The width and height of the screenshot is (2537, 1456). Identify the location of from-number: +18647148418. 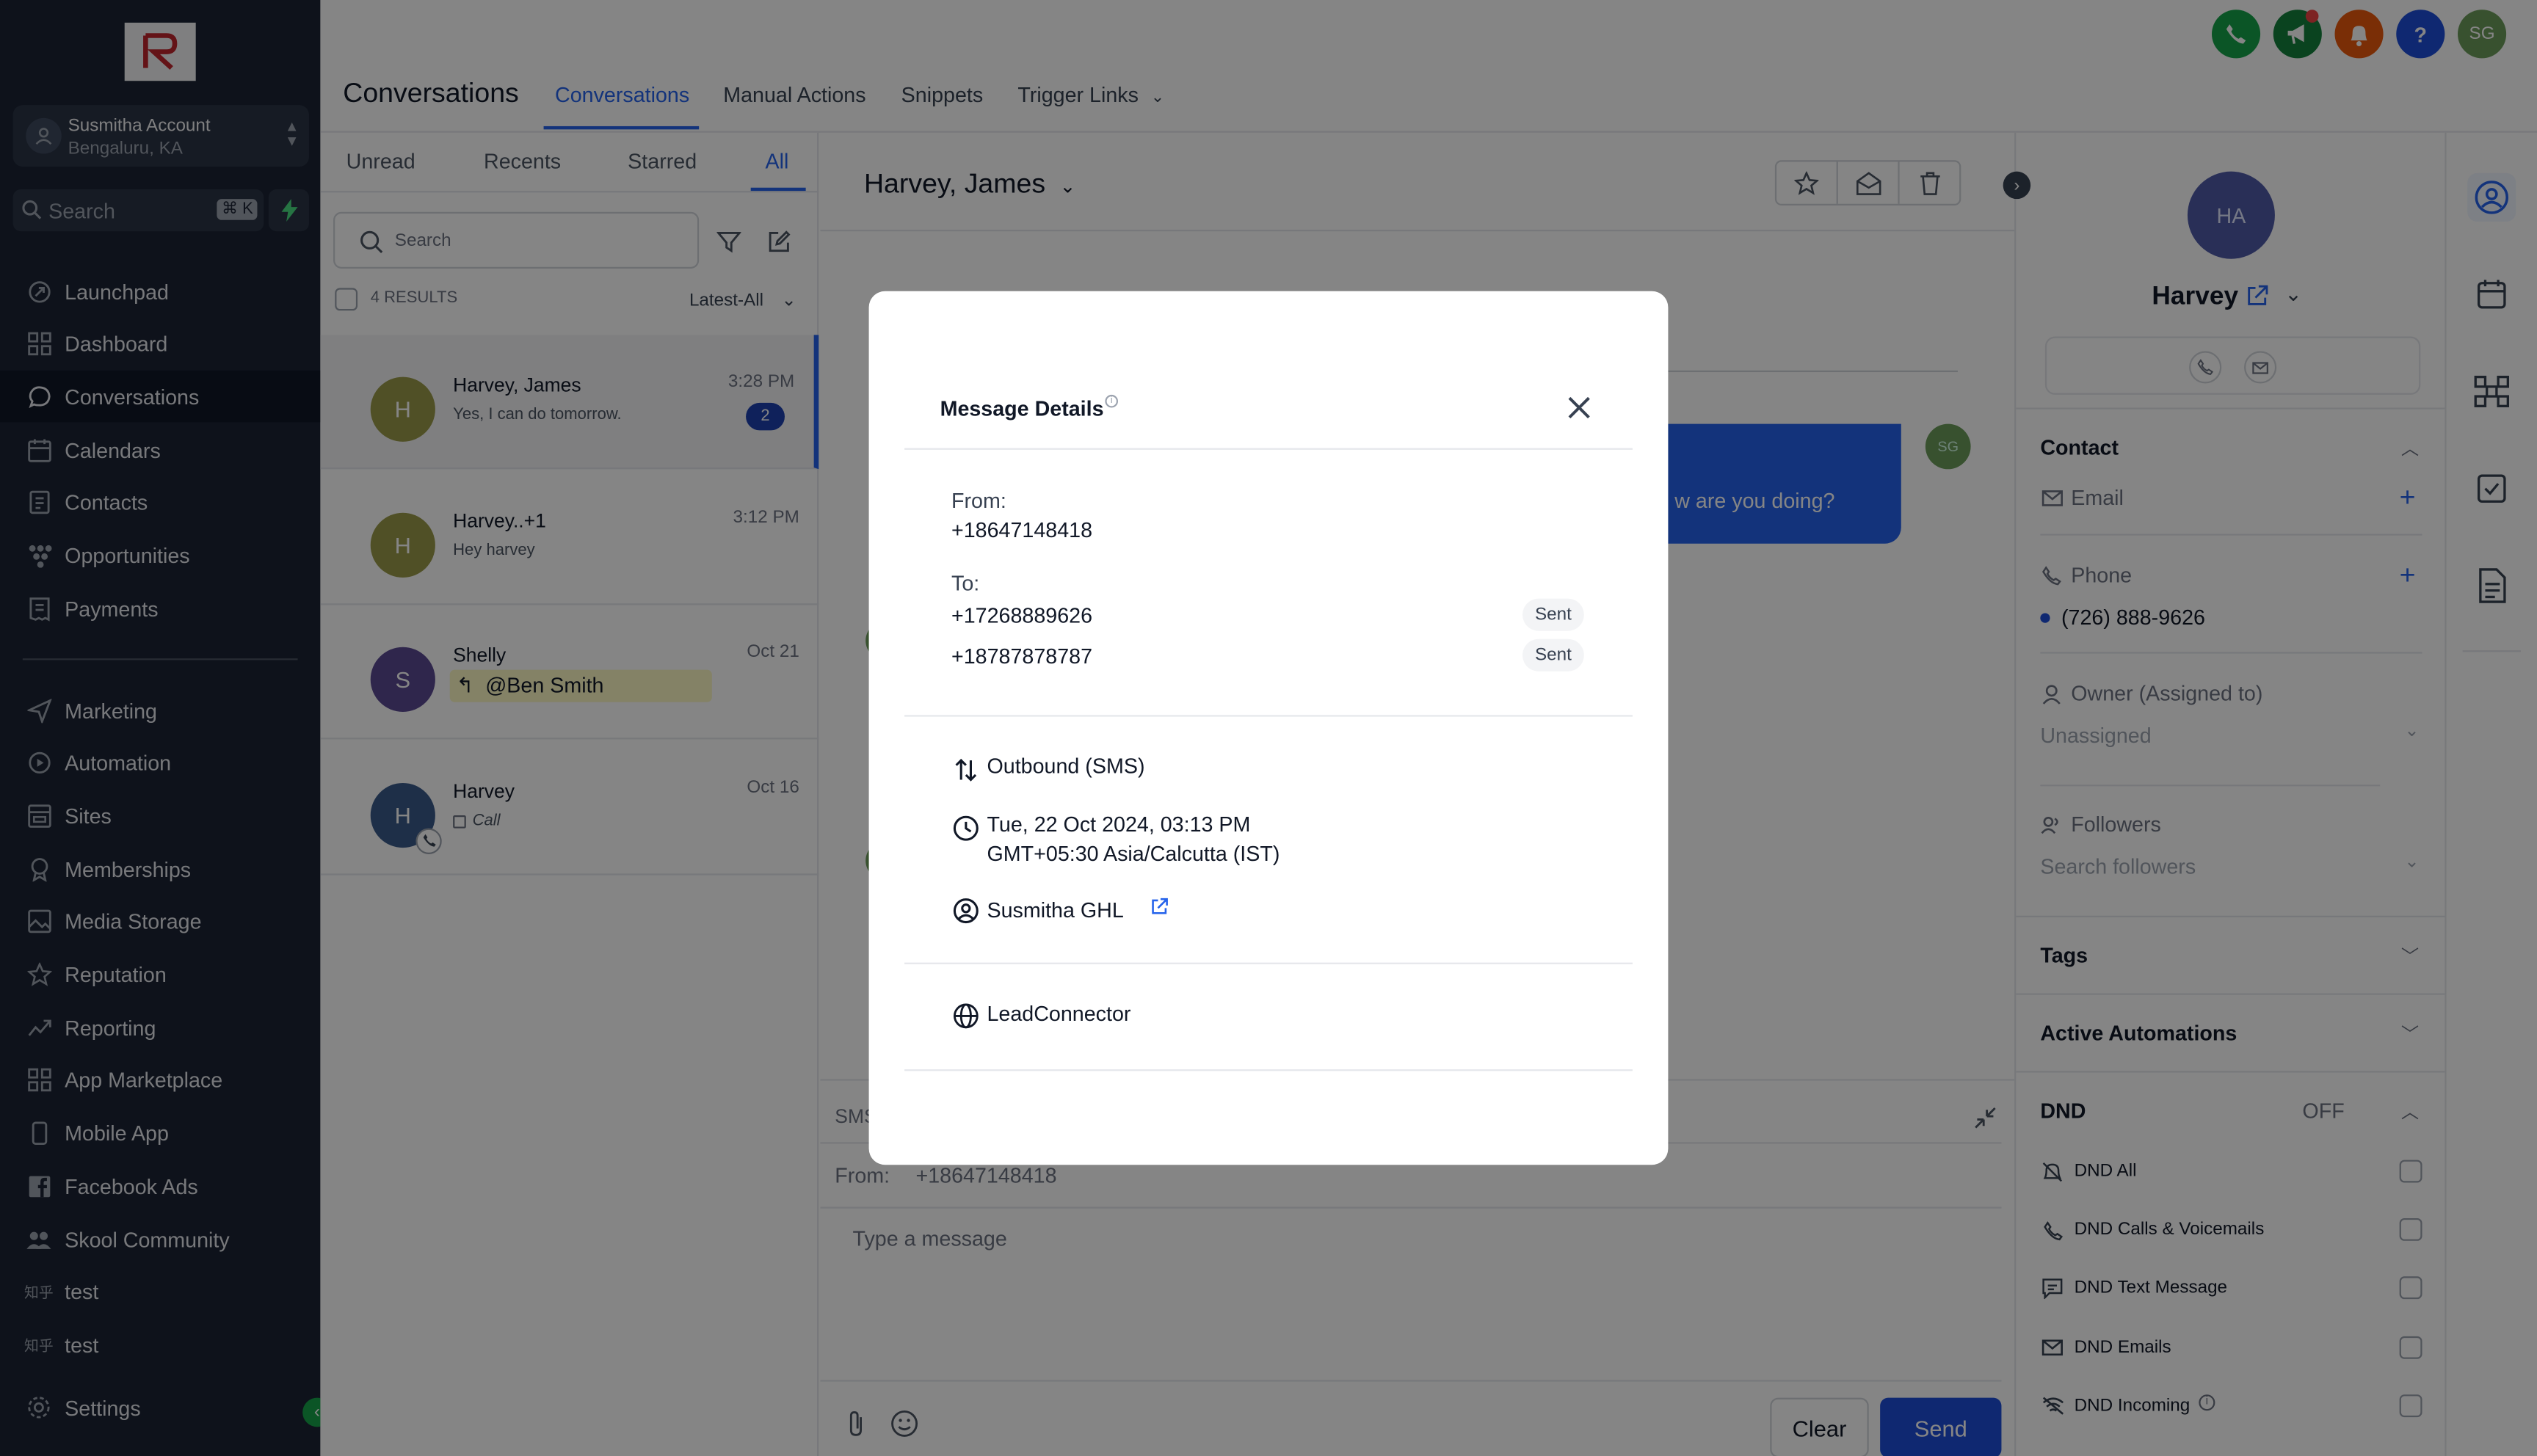
(1022, 529).